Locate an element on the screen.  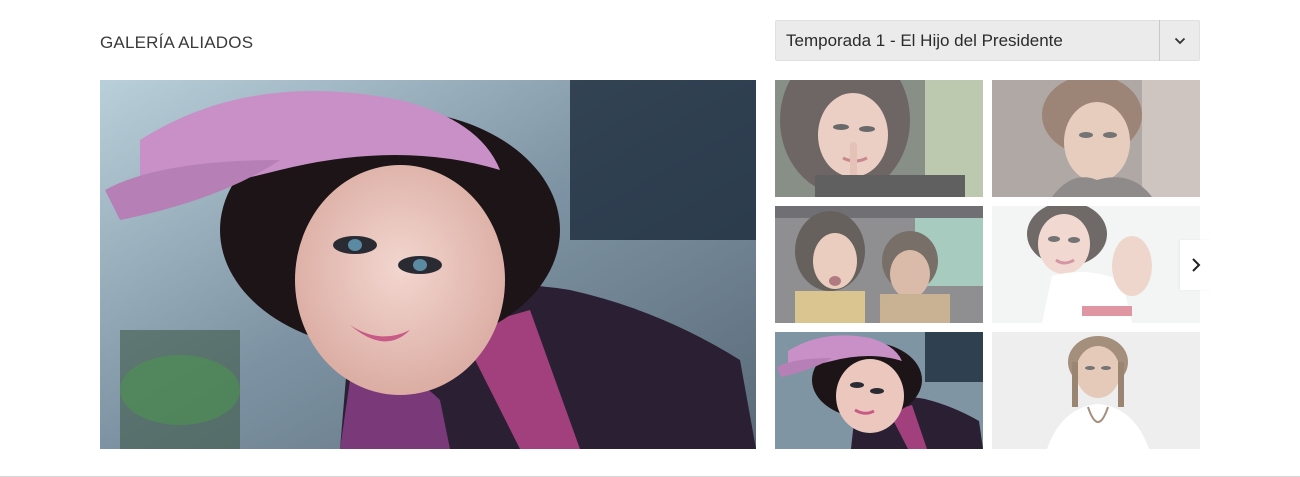
gallery-title: GALERÍA ALIADOS is located at coordinates (177, 42).